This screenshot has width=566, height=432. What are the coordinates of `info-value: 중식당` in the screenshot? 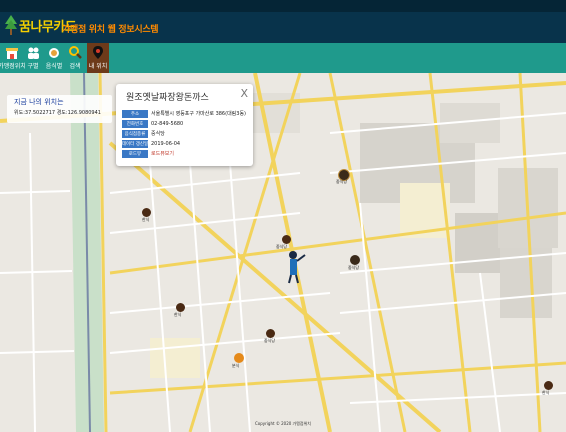 It's located at (158, 134).